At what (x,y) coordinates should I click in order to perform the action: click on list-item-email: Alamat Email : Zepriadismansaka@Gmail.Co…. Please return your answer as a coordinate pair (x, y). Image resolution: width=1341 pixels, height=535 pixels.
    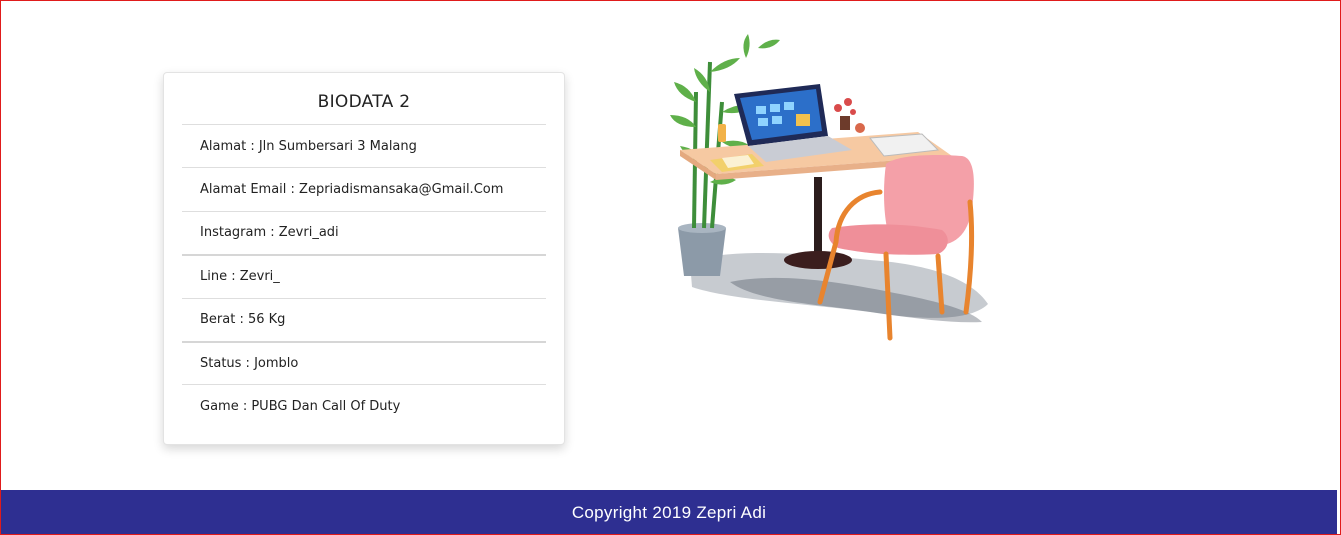
    Looking at the image, I should click on (364, 188).